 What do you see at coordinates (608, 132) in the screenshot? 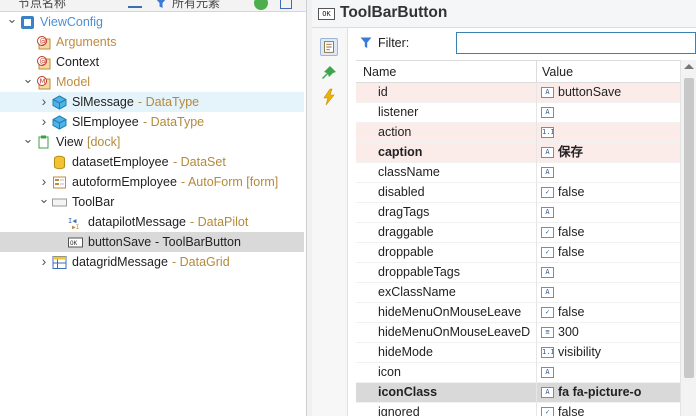
I see `property-value-cell: 1.1` at bounding box center [608, 132].